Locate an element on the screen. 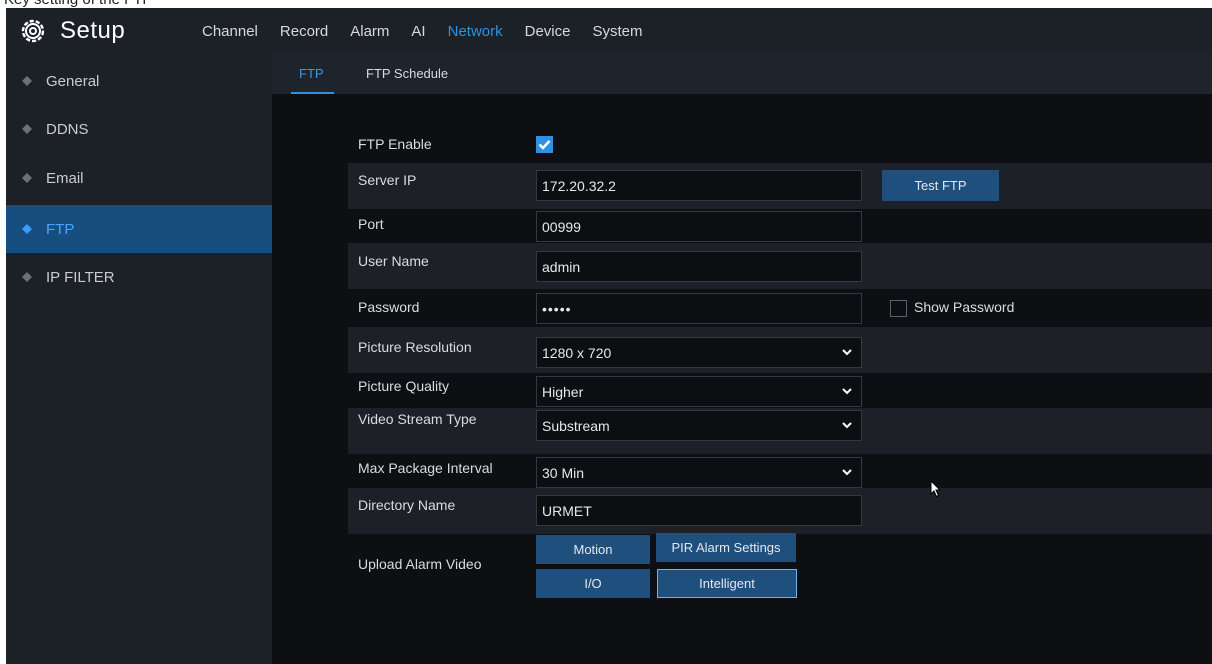  sidebar-item-general: General is located at coordinates (139, 81).